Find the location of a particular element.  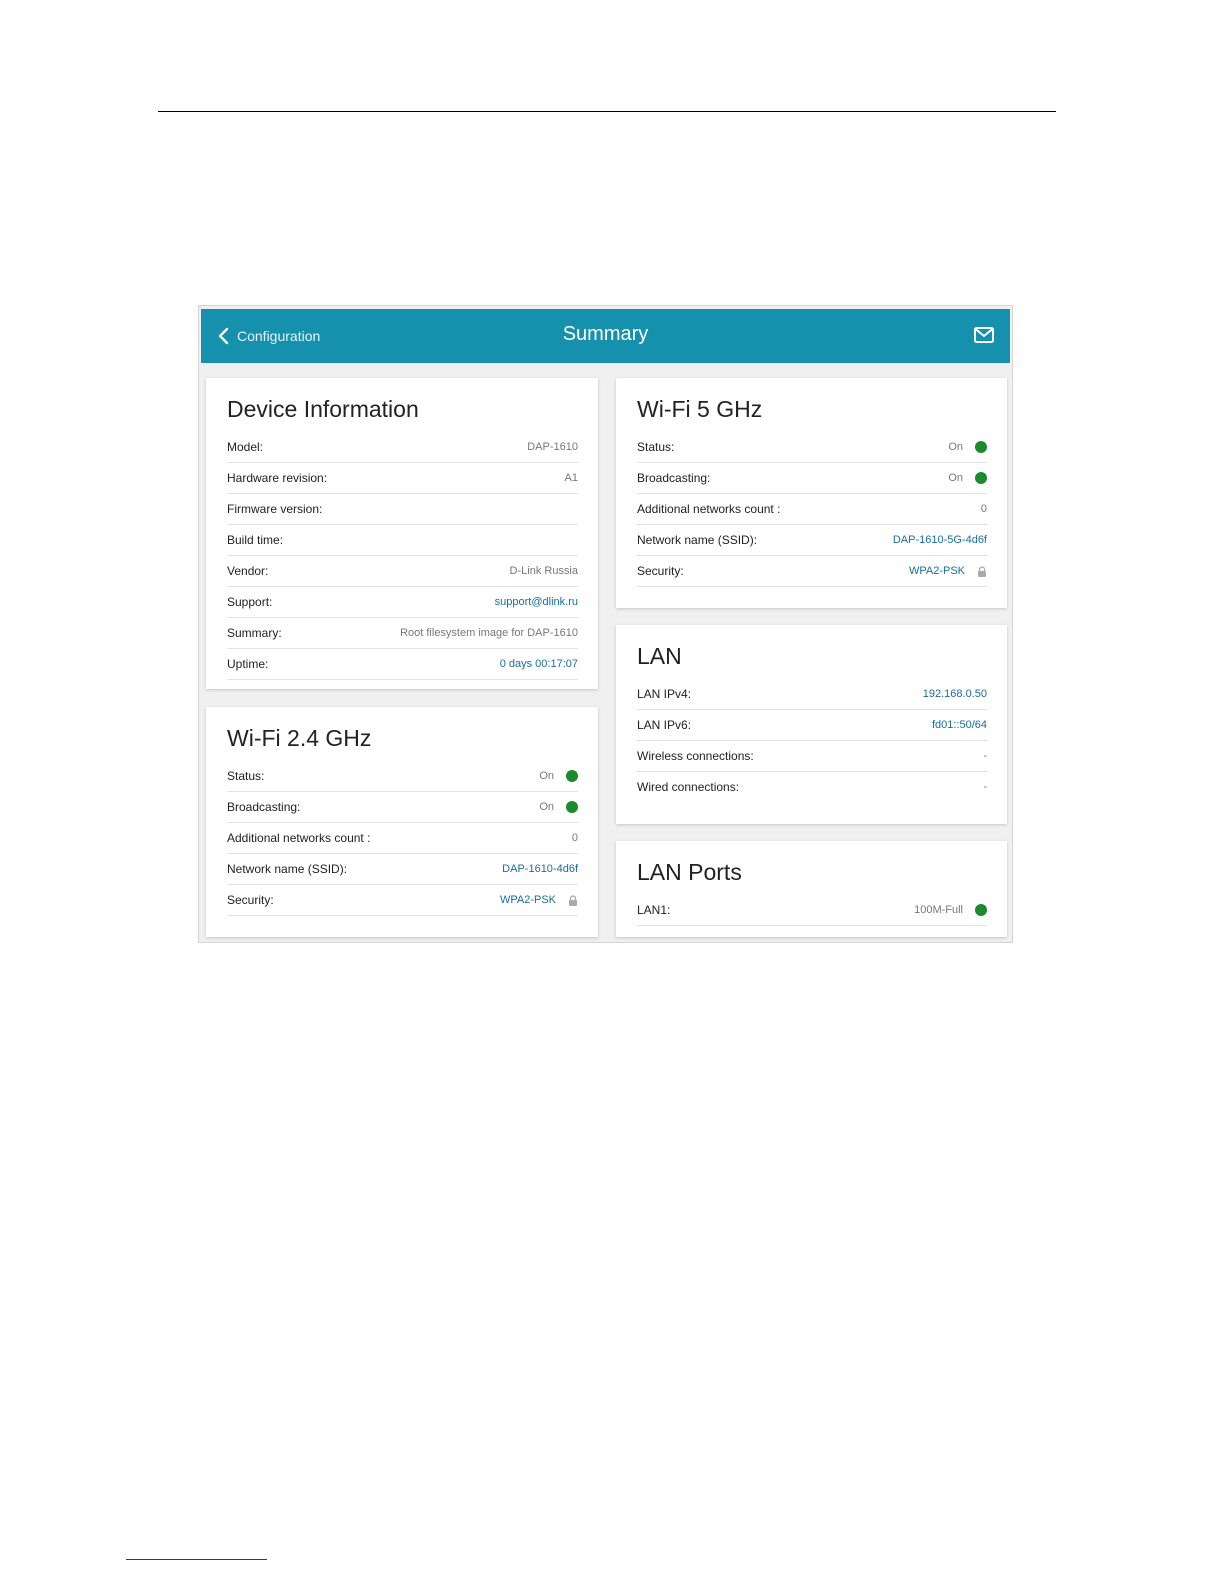

header-rule is located at coordinates (607, 111).